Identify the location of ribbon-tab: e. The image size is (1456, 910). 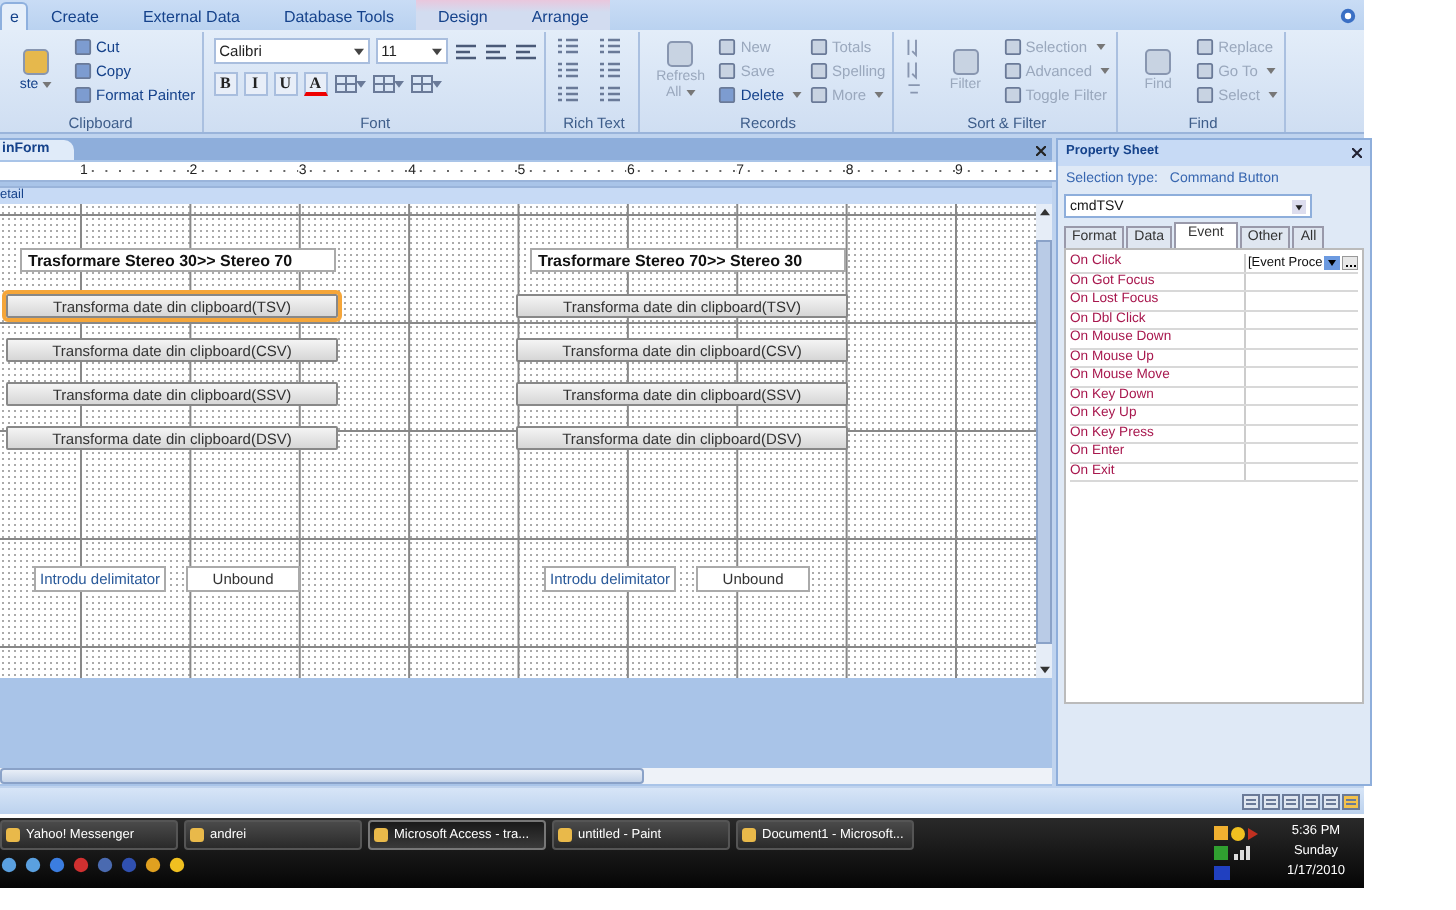
(14, 16).